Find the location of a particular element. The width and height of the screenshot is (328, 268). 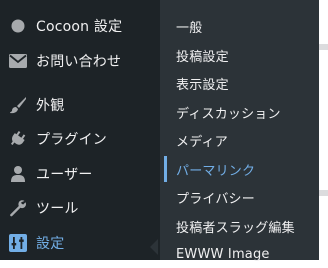

submenu-item-label: 表示設定 is located at coordinates (202, 85).